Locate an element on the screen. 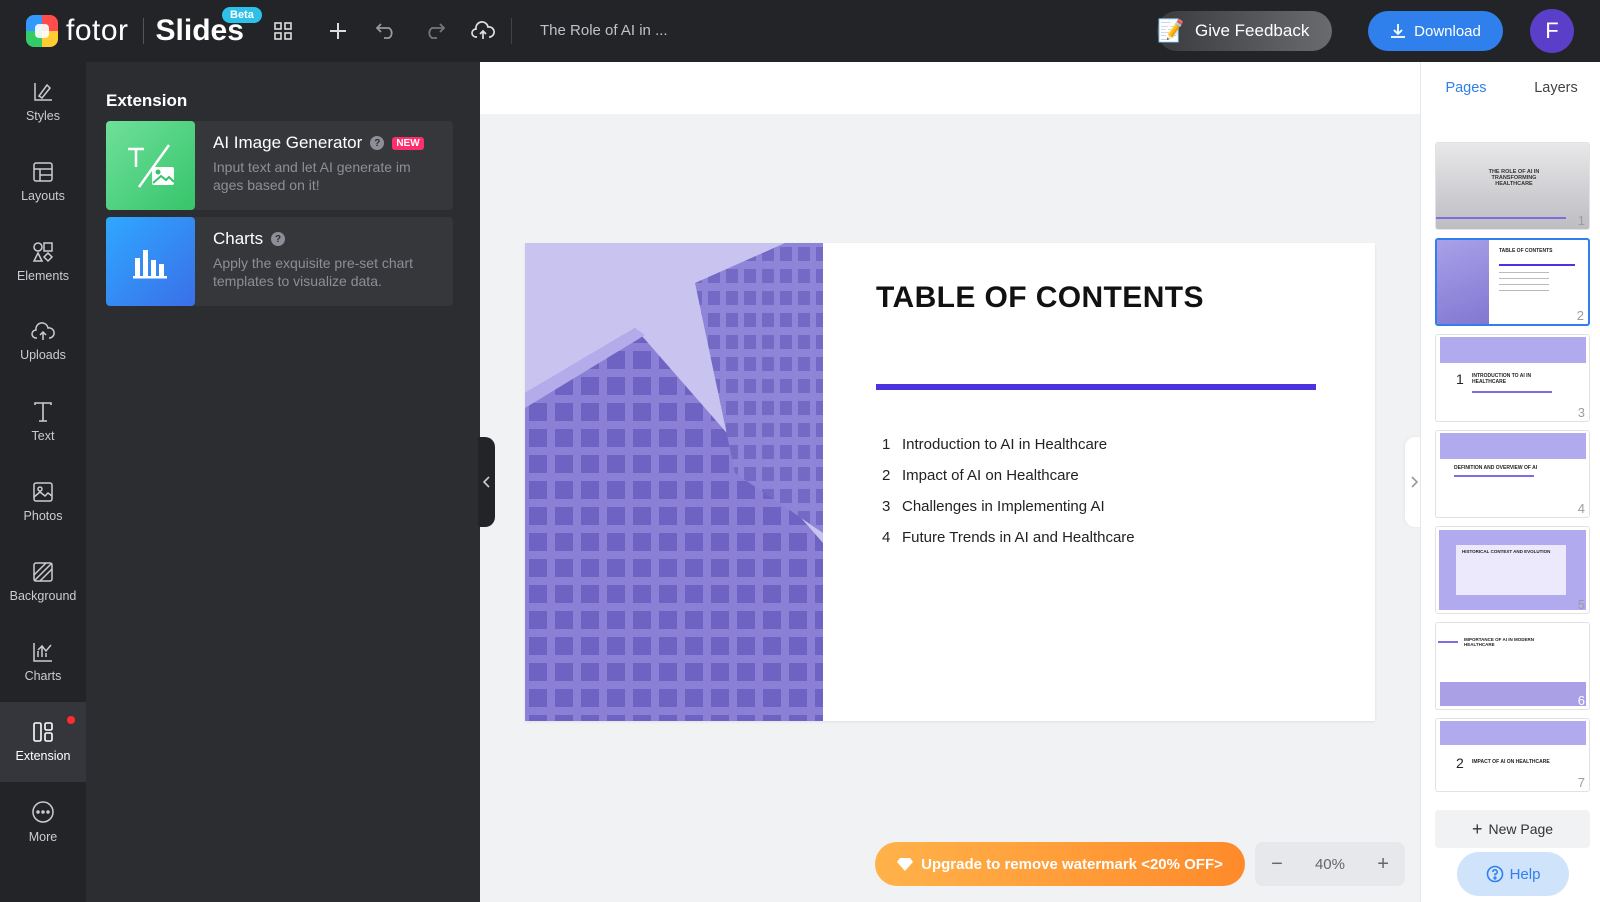 This screenshot has height=902, width=1600. download-button: Download is located at coordinates (1435, 31).